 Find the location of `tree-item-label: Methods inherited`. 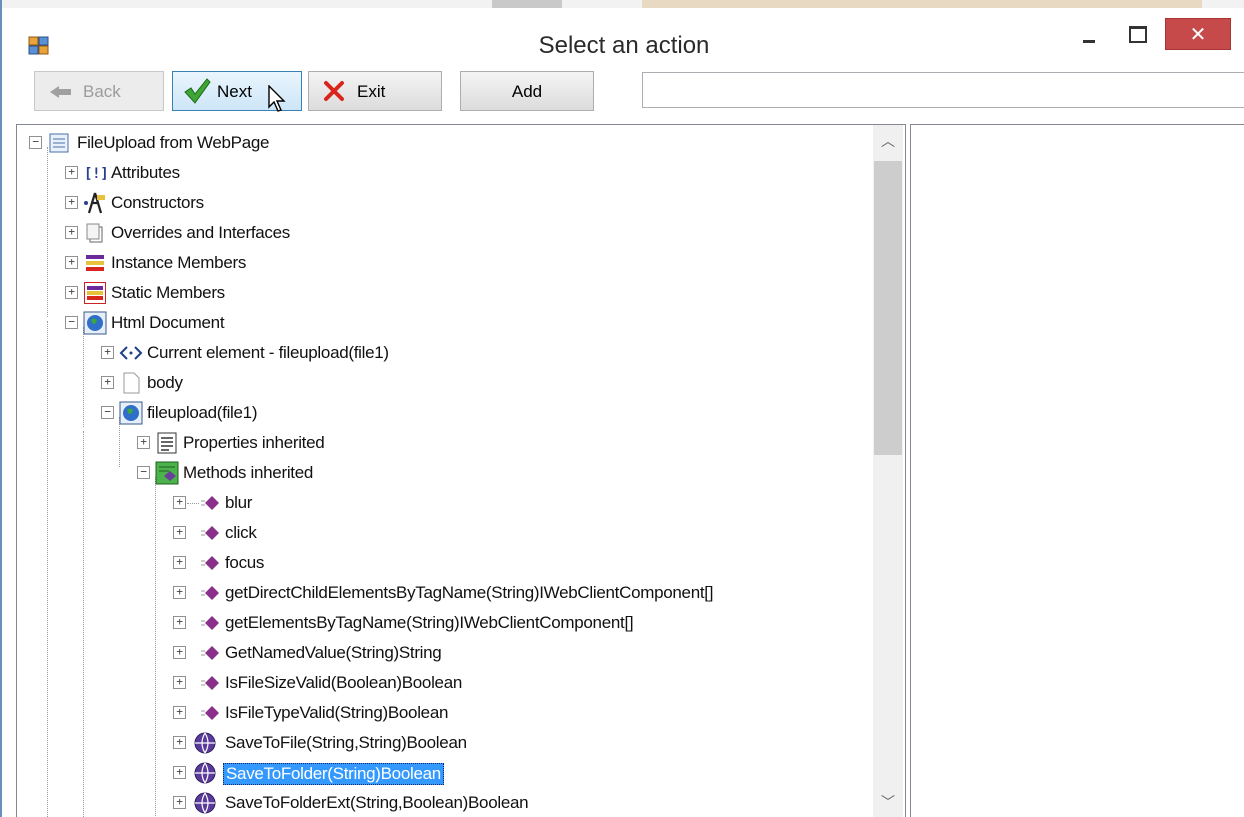

tree-item-label: Methods inherited is located at coordinates (248, 472).